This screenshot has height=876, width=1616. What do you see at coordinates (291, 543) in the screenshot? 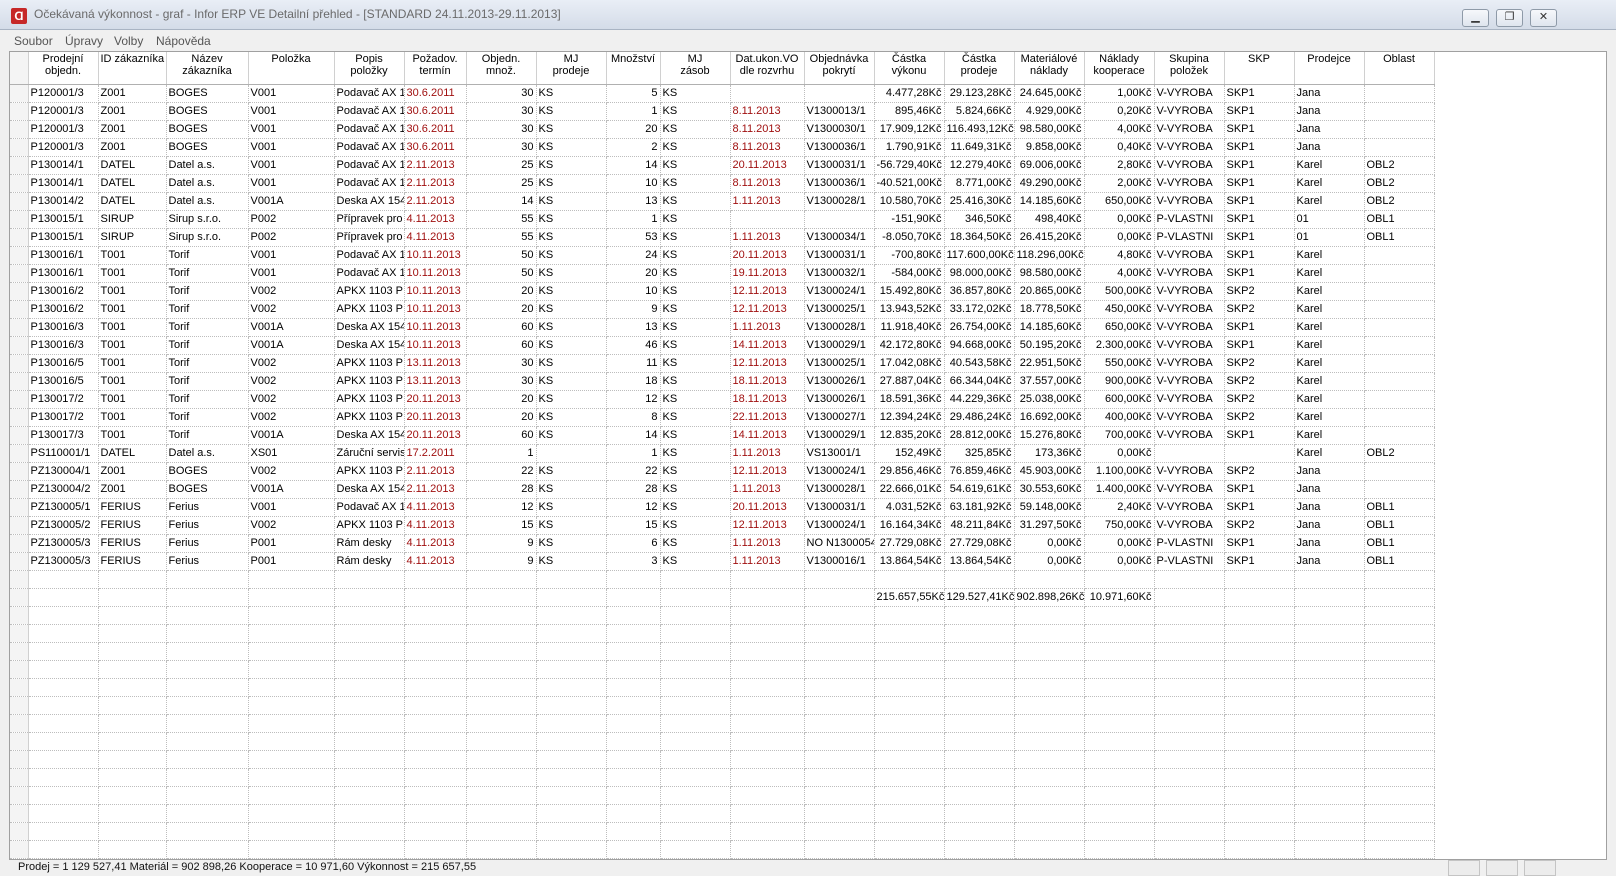
I see `item-cell: P001` at bounding box center [291, 543].